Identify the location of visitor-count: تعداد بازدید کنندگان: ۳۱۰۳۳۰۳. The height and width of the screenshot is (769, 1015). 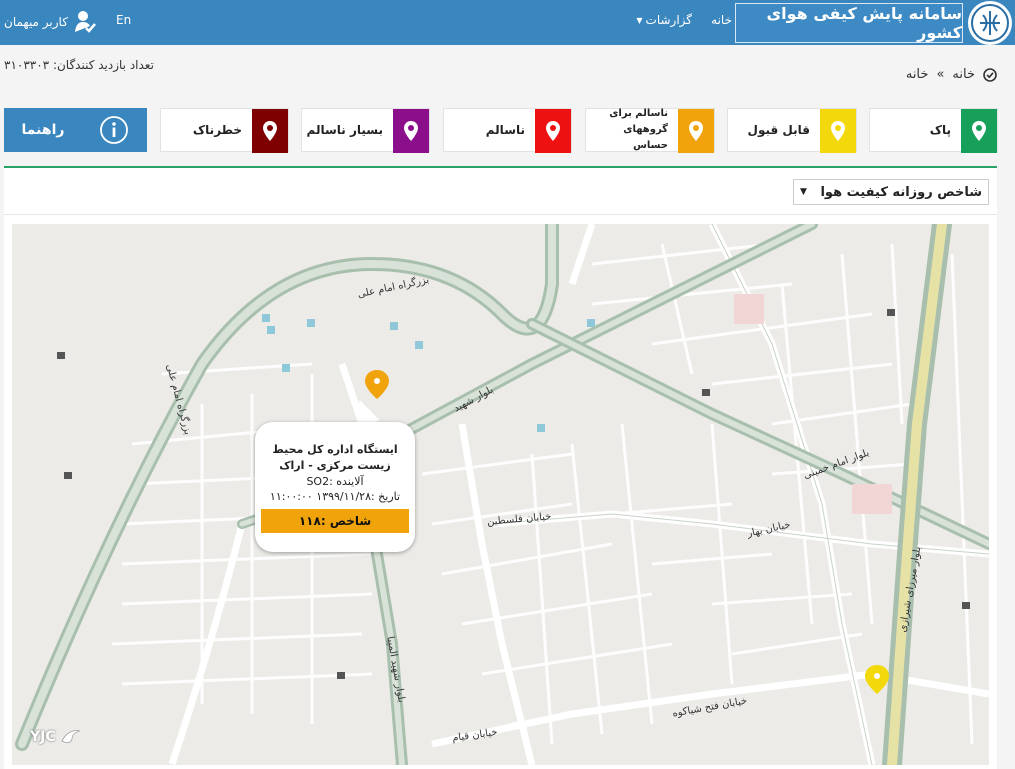
(79, 65).